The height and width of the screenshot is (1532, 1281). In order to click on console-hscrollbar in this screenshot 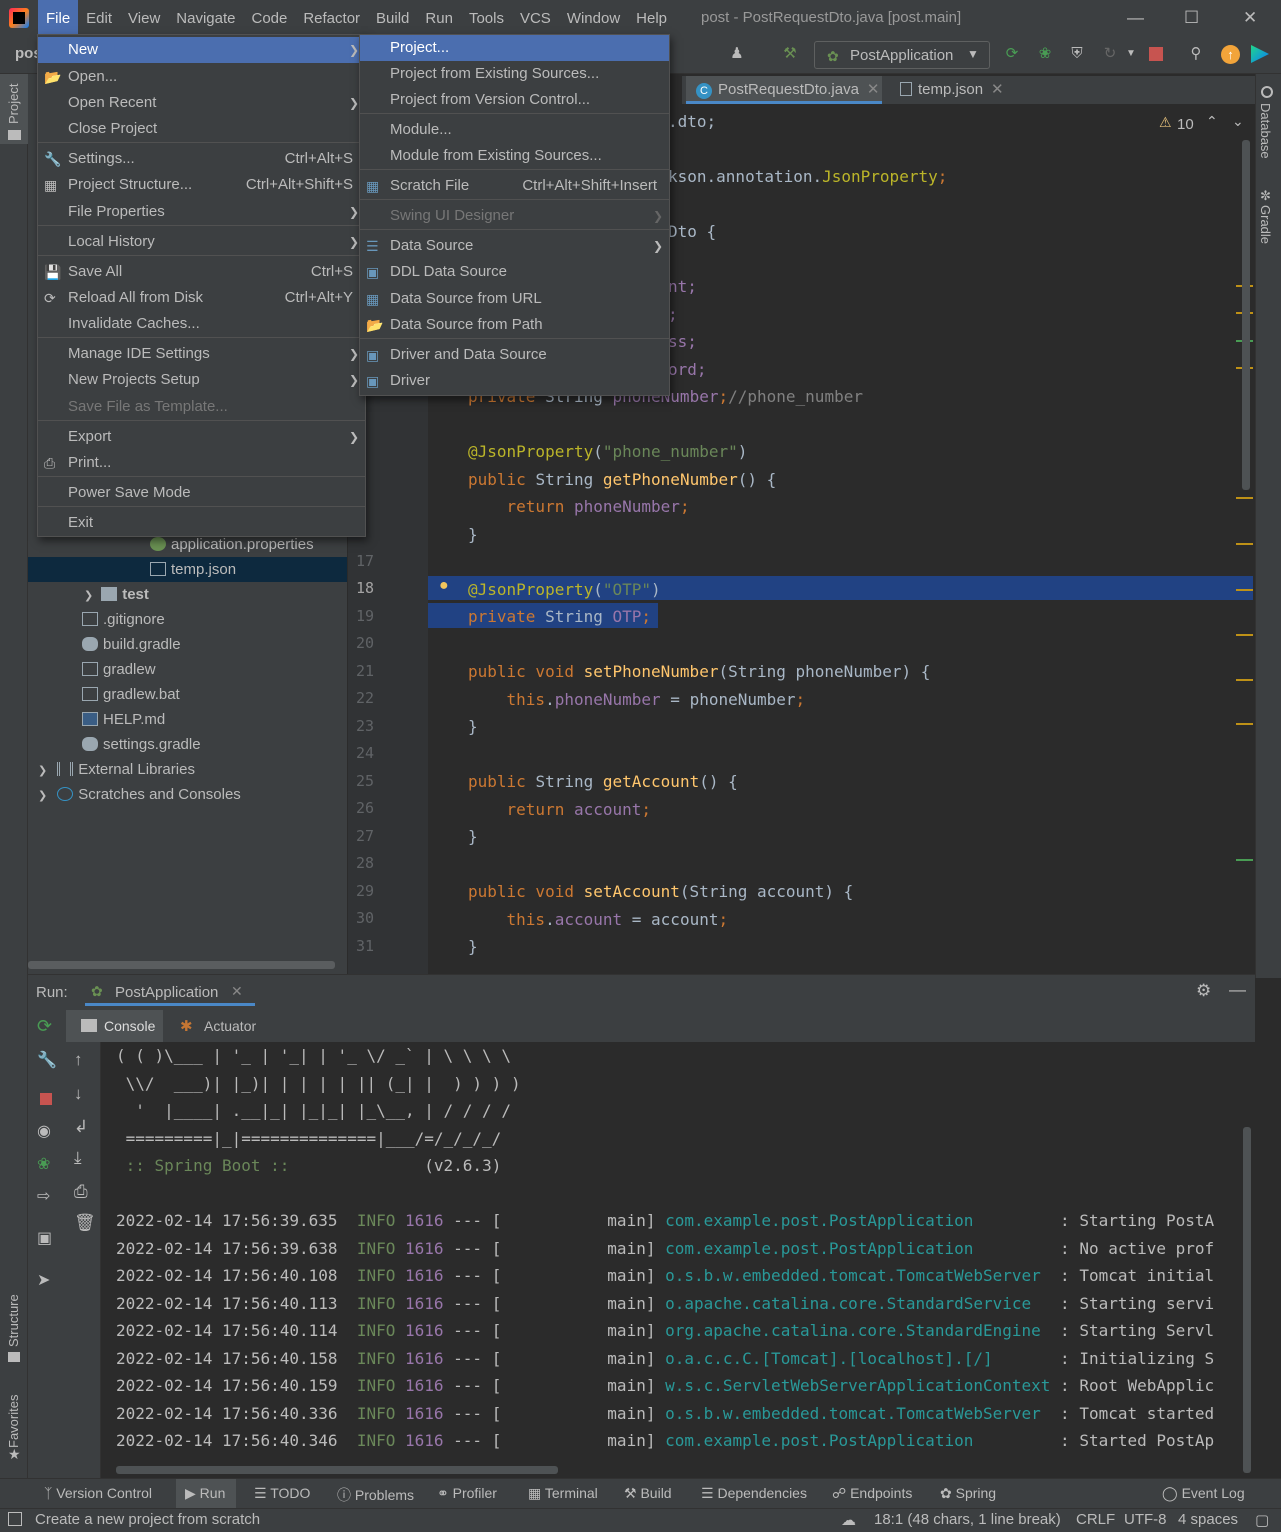, I will do `click(337, 1470)`.